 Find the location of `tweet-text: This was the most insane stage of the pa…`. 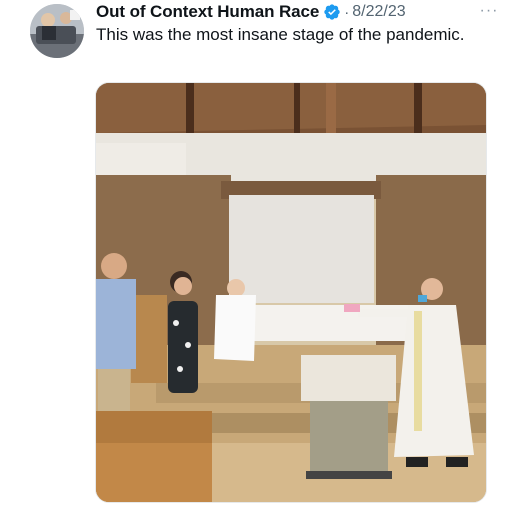

tweet-text: This was the most insane stage of the pa… is located at coordinates (280, 34).